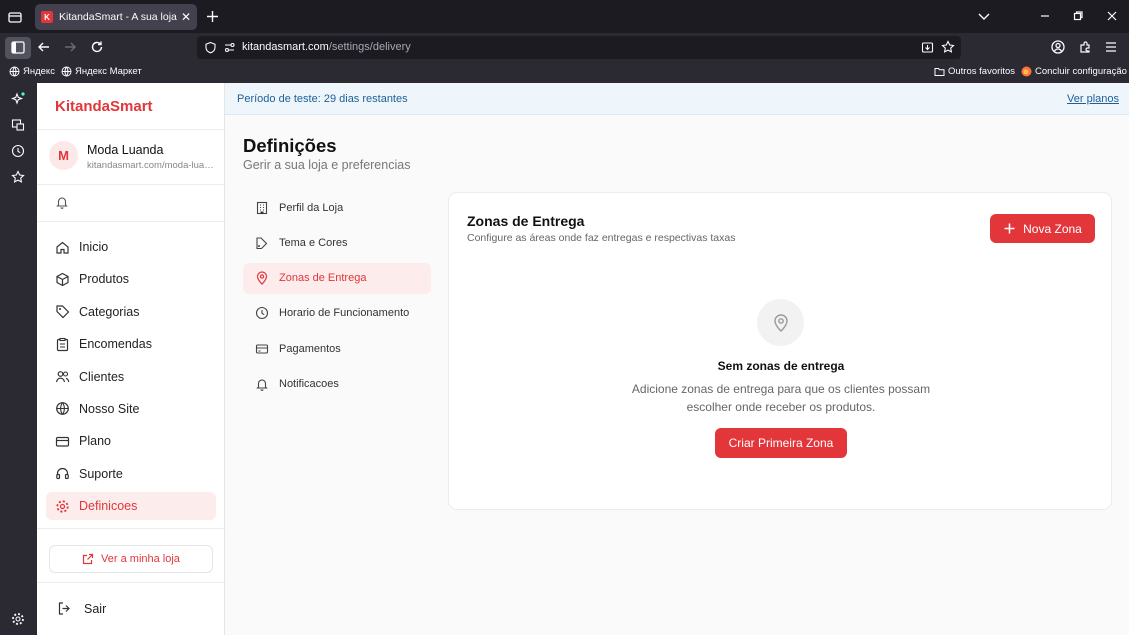 The width and height of the screenshot is (1129, 635). What do you see at coordinates (32, 71) in the screenshot?
I see `bookmark-yandex: Яндекс` at bounding box center [32, 71].